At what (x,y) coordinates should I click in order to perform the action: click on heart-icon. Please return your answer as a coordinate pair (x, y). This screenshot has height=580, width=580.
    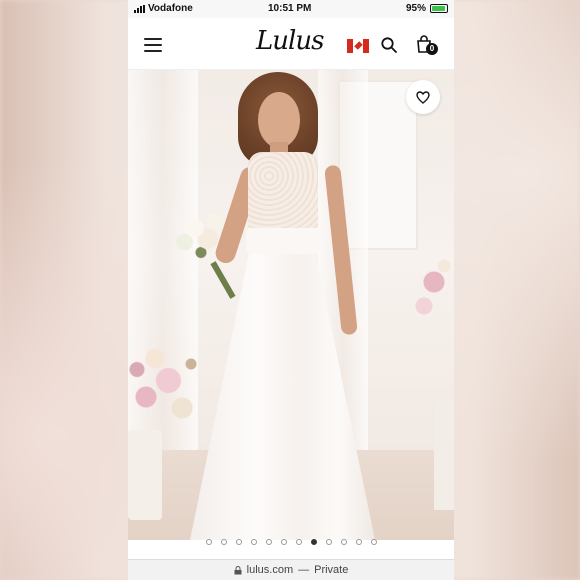
    Looking at the image, I should click on (423, 97).